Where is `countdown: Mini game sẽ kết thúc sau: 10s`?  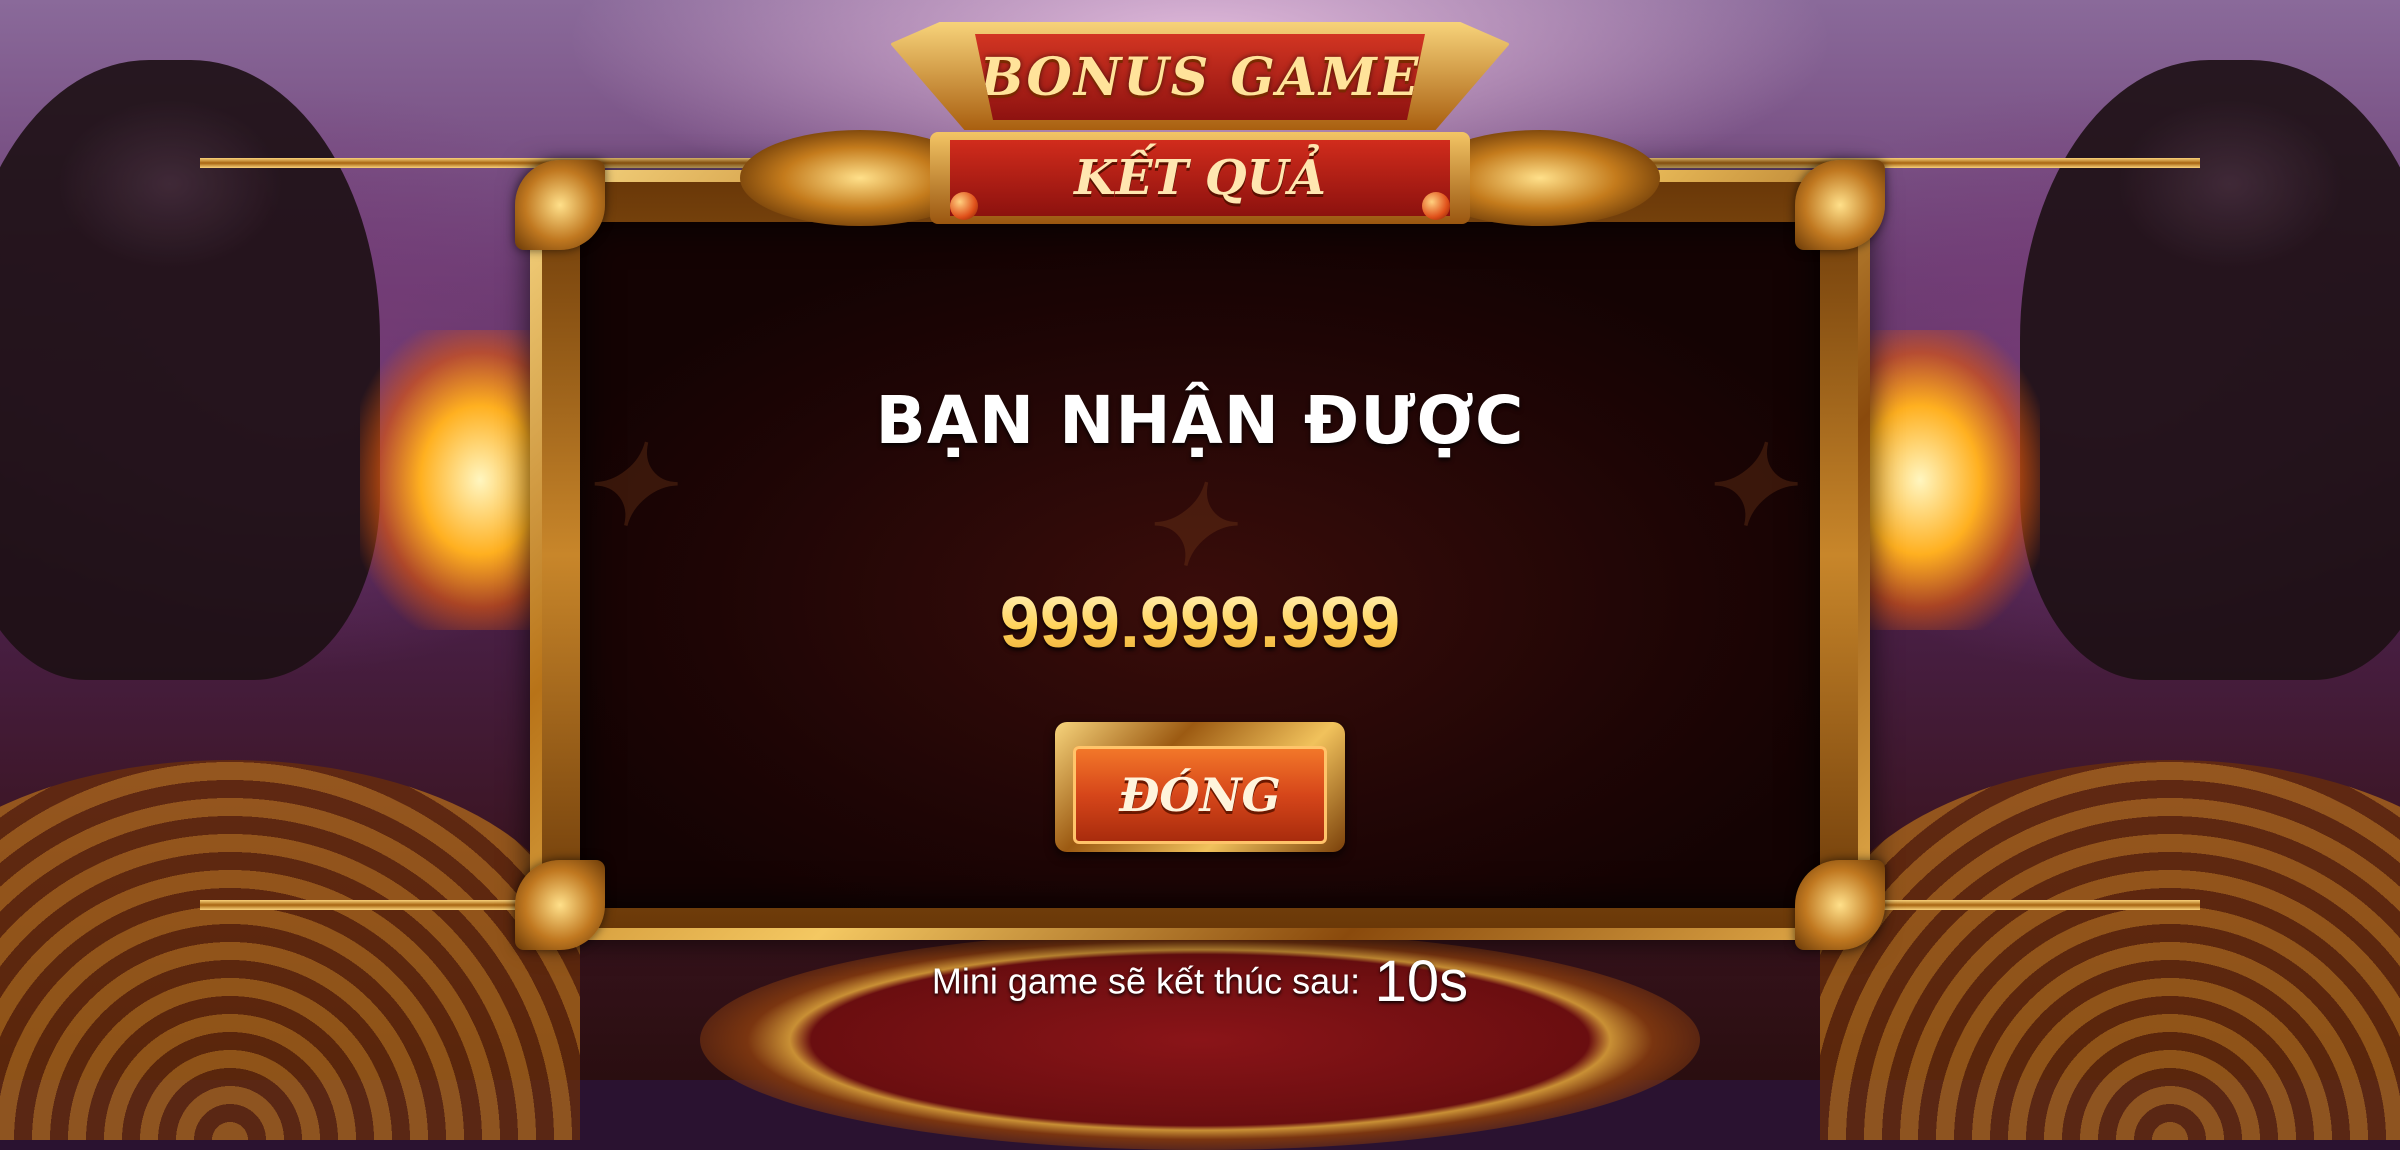 countdown: Mini game sẽ kết thúc sau: 10s is located at coordinates (1200, 981).